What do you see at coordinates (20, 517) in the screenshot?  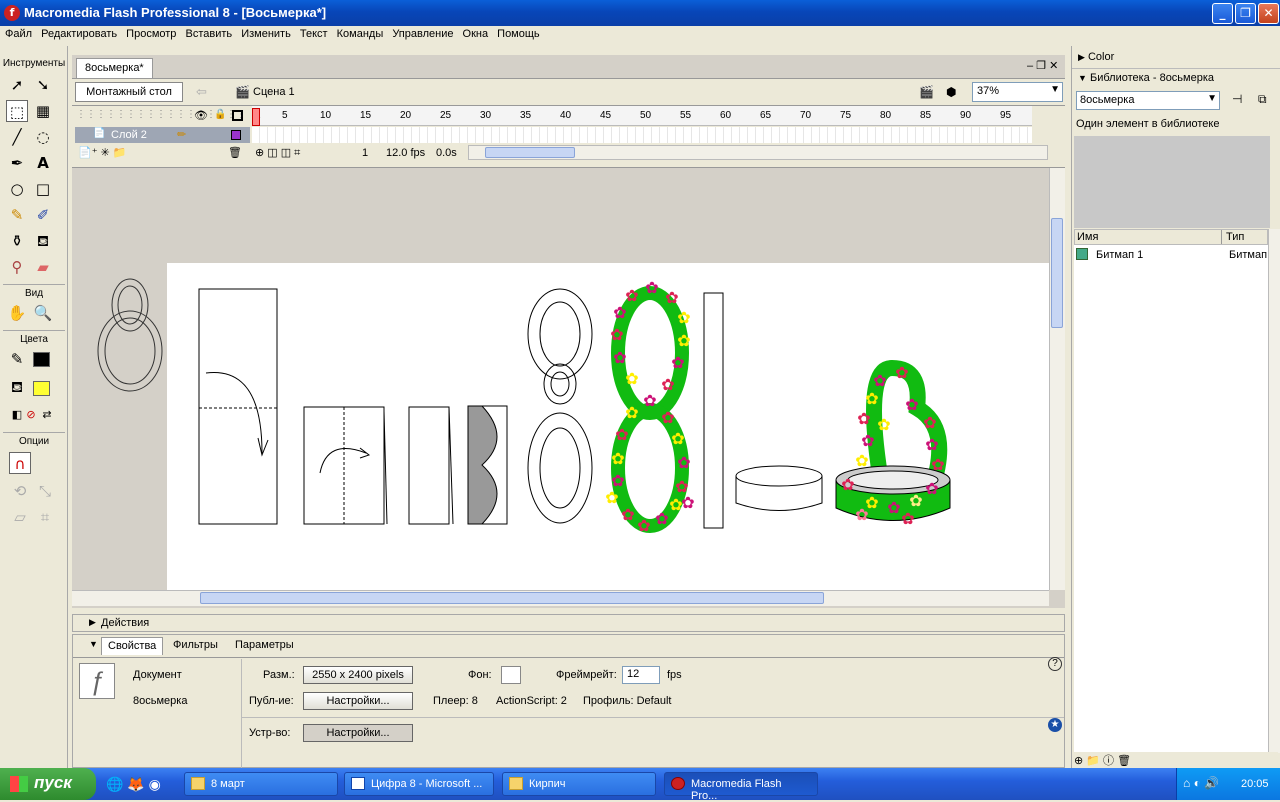 I see `distort-icon: ▱` at bounding box center [20, 517].